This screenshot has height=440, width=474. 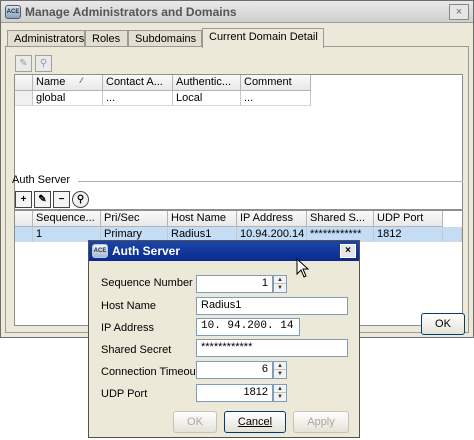 I want to click on plus-icon: +, so click(x=23, y=199).